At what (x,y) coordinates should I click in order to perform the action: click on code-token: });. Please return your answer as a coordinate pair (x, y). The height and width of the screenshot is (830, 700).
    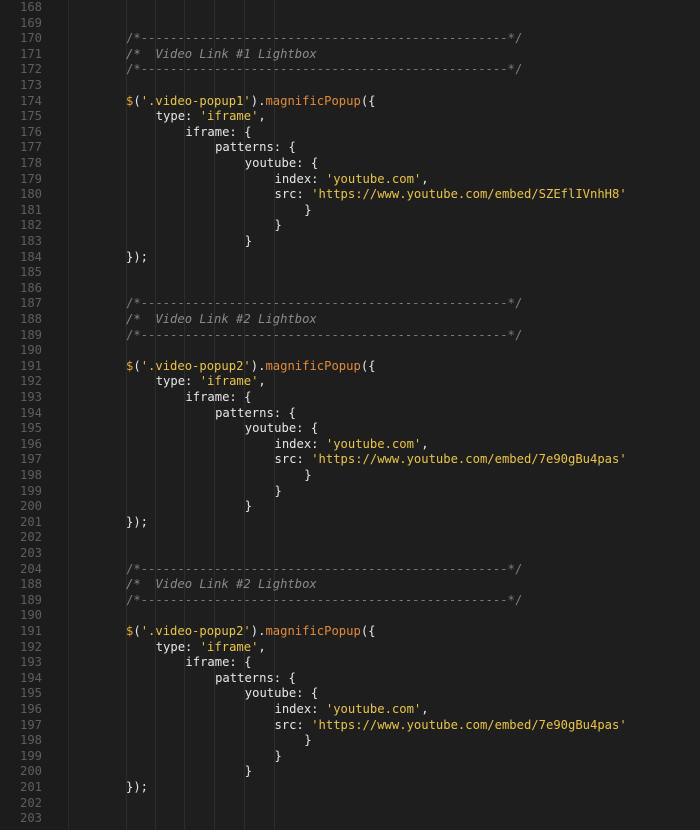
    Looking at the image, I should click on (137, 787).